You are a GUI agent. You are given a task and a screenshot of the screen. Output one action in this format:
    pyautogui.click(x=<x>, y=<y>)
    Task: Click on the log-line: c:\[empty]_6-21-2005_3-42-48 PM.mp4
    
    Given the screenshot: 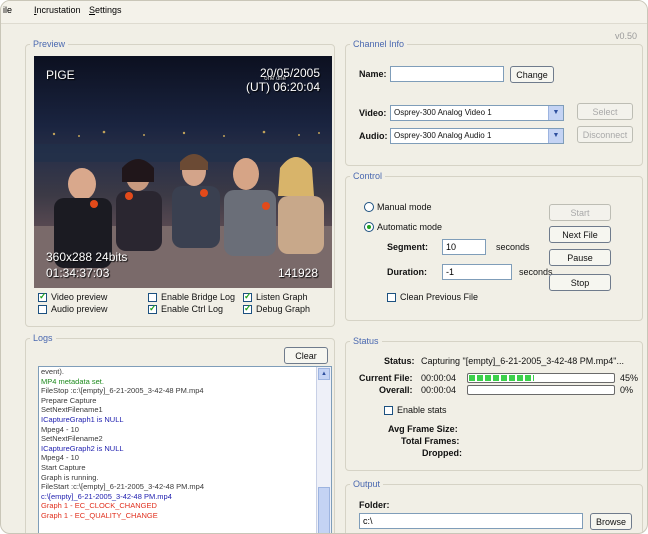 What is the action you would take?
    pyautogui.click(x=106, y=496)
    